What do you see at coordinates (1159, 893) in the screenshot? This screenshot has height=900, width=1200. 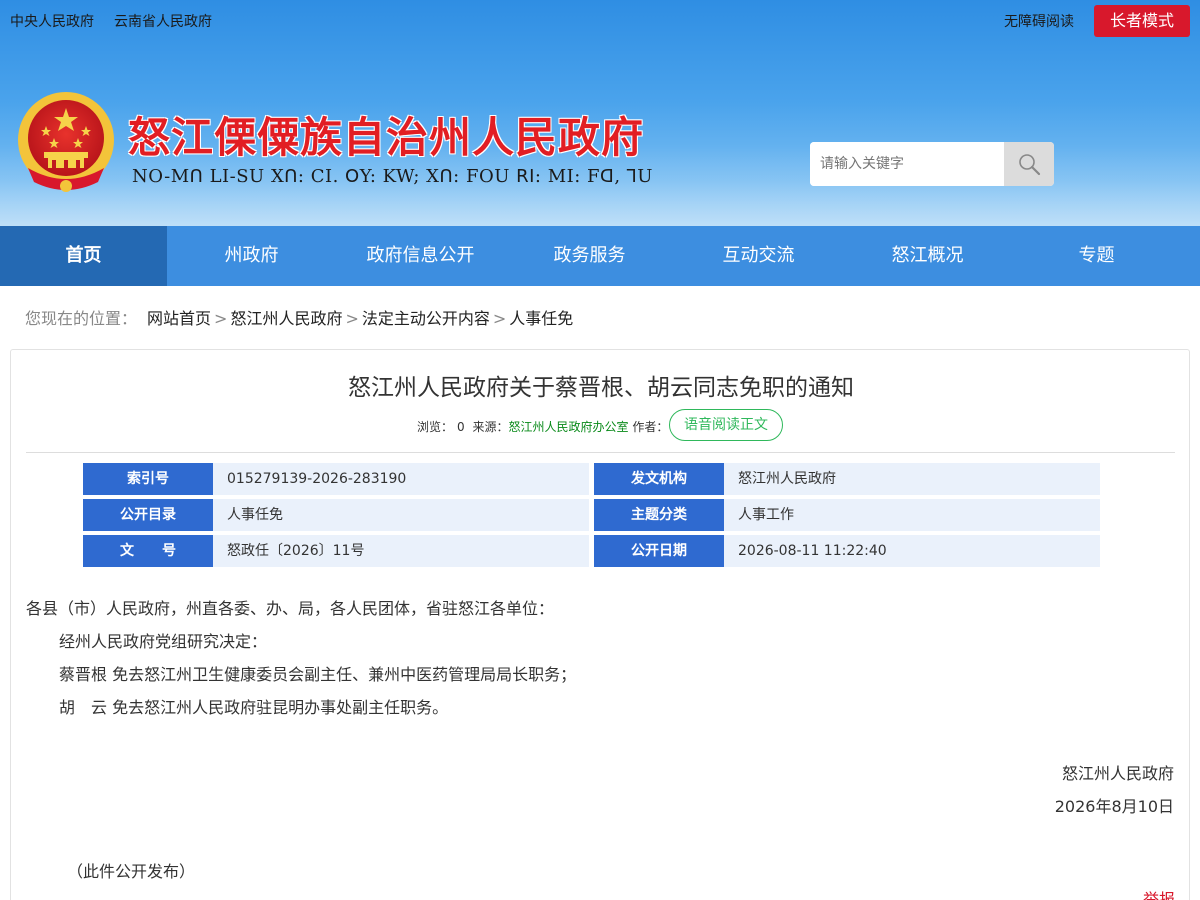 I see `report-link: 举报` at bounding box center [1159, 893].